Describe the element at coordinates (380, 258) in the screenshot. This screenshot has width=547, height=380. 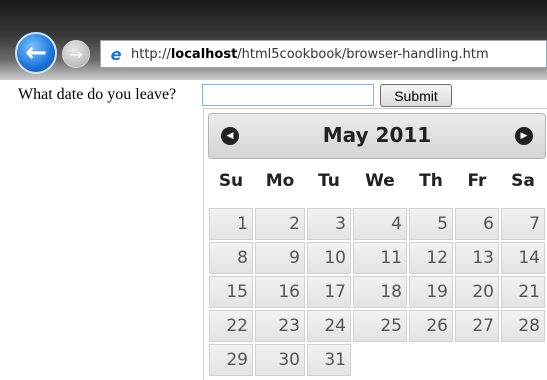
I see `day-cell: 11` at that location.